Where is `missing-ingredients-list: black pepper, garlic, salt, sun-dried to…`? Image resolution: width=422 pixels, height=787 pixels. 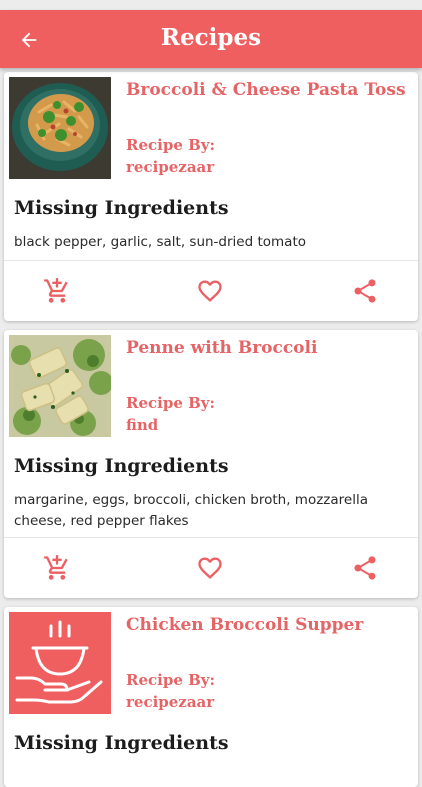
missing-ingredients-list: black pepper, garlic, salt, sun-dried to… is located at coordinates (160, 242).